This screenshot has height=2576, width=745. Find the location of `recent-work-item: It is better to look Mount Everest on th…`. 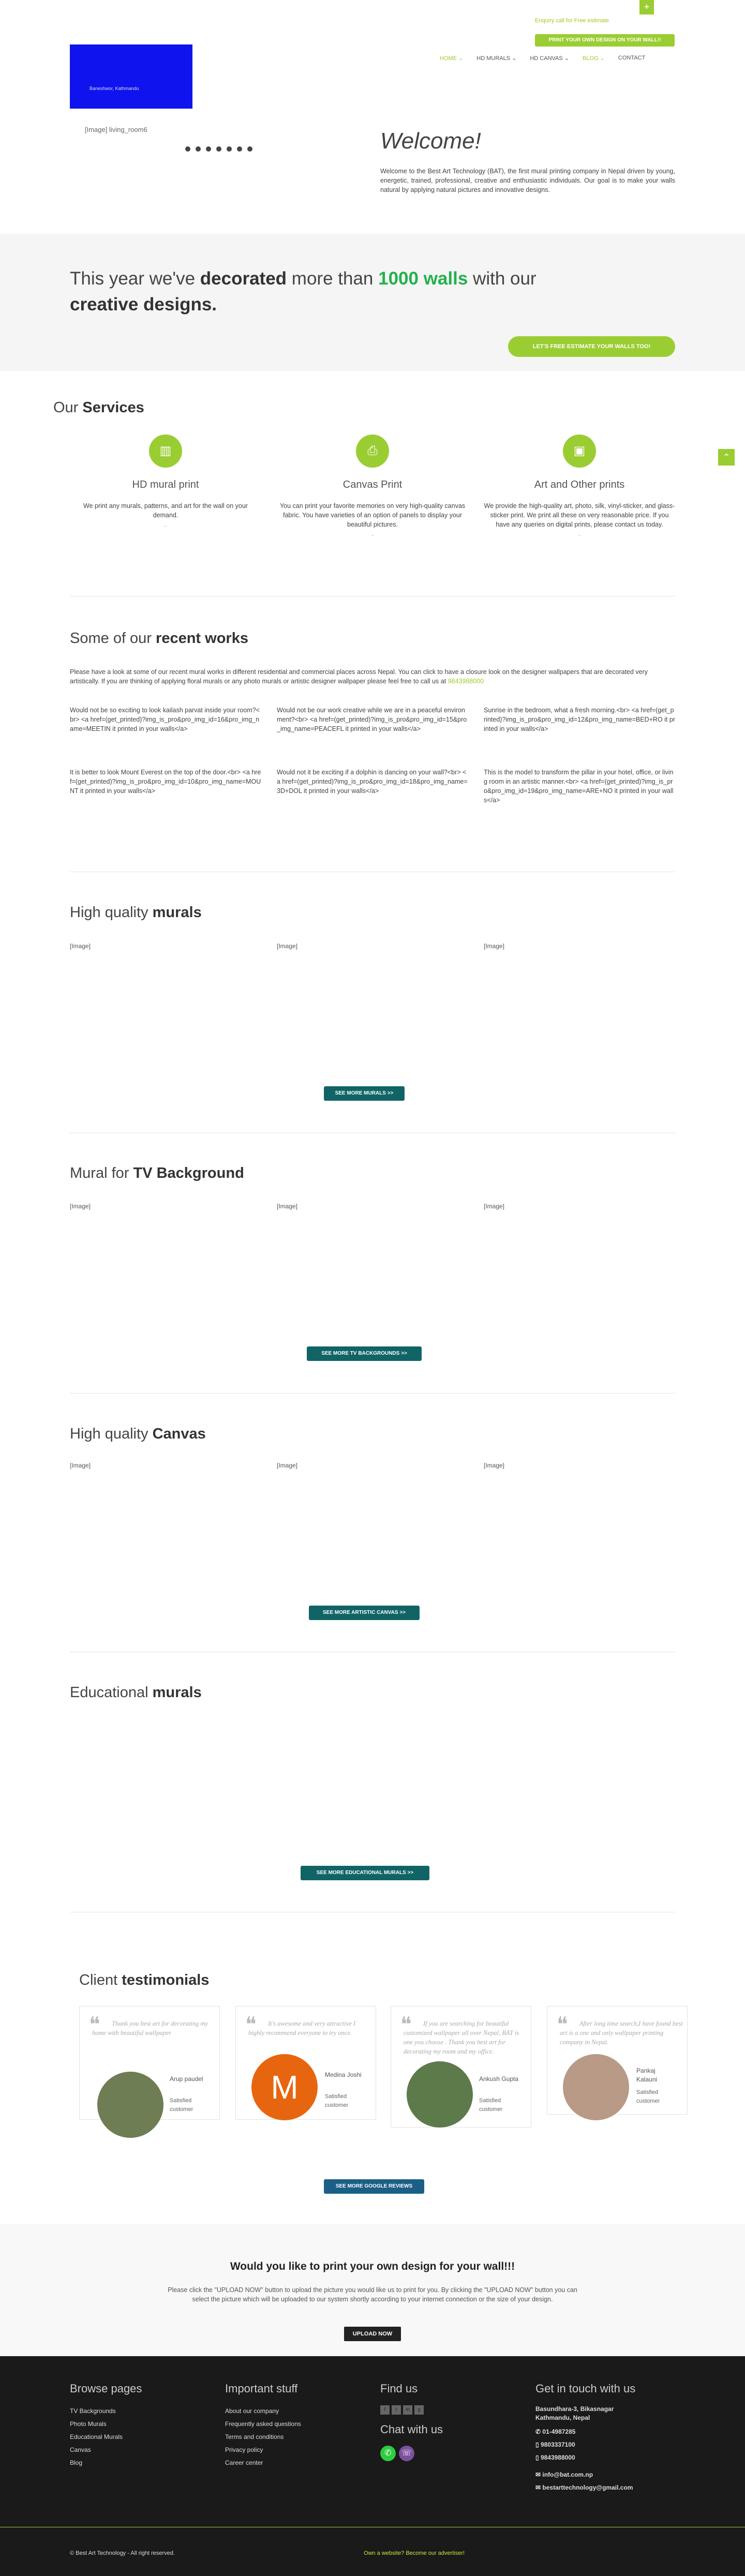

recent-work-item: It is better to look Mount Everest on th… is located at coordinates (166, 782).